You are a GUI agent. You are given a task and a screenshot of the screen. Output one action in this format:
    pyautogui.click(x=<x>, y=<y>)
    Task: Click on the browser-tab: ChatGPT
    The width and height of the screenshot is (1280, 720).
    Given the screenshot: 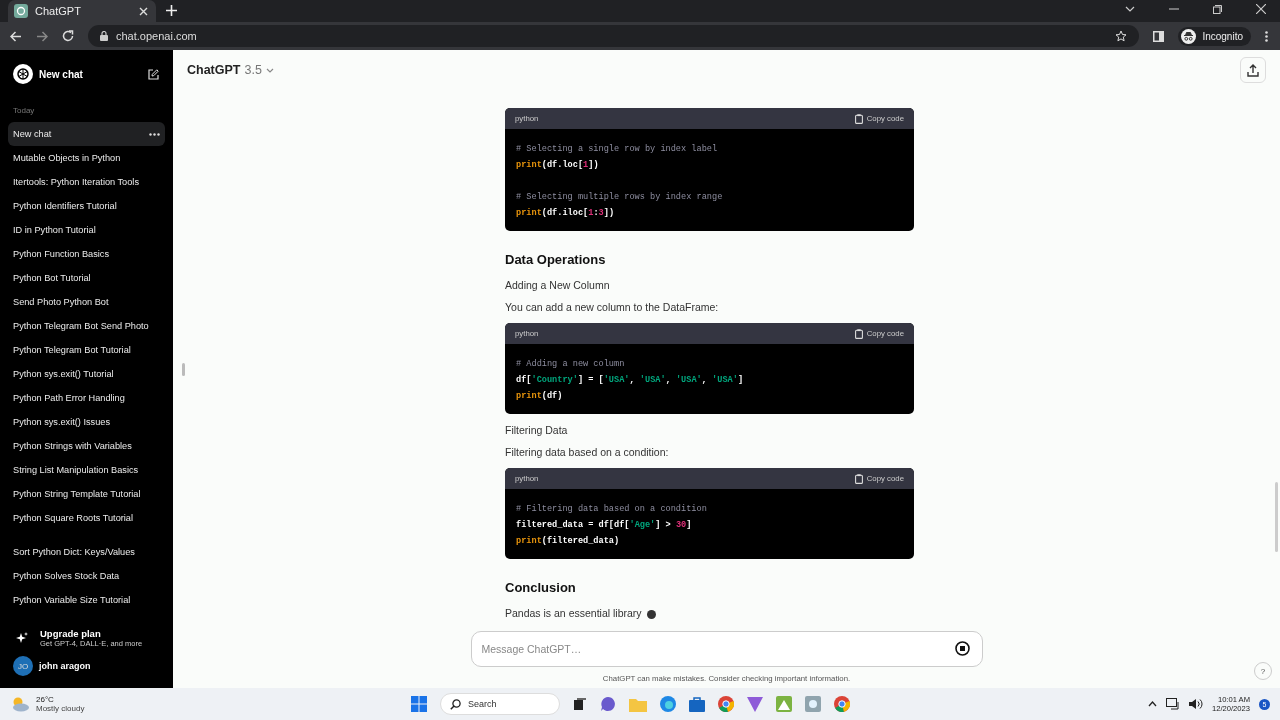 What is the action you would take?
    pyautogui.click(x=82, y=11)
    